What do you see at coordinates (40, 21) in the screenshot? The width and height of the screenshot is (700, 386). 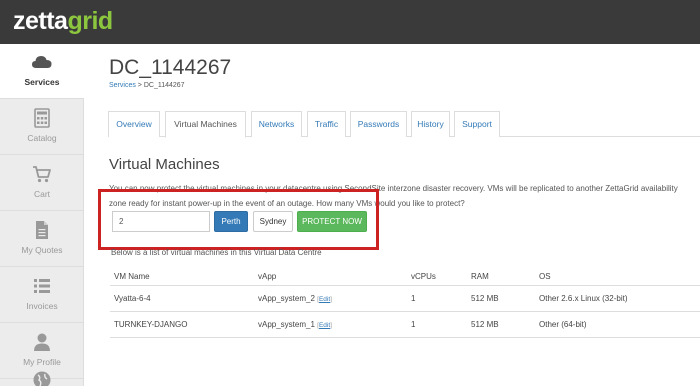 I see `logo-text-zetta: zetta` at bounding box center [40, 21].